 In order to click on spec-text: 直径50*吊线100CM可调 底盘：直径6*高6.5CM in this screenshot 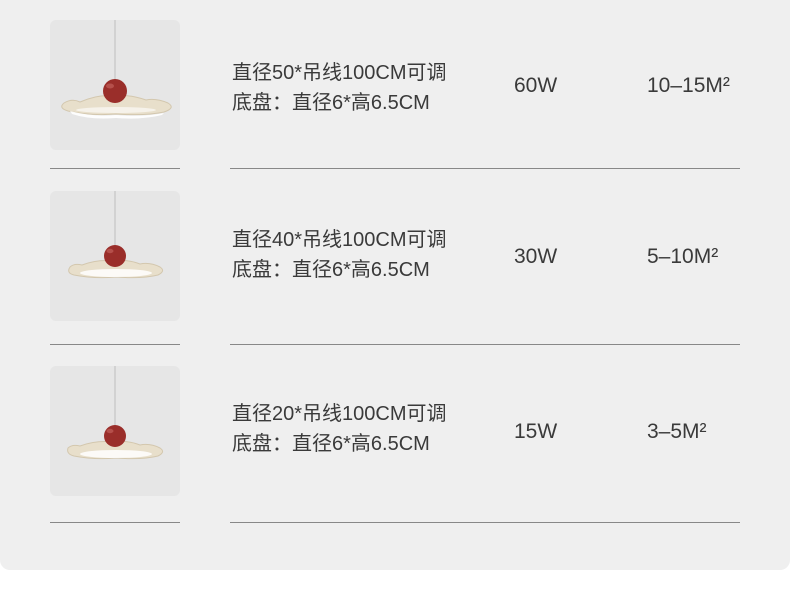, I will do `click(372, 88)`.